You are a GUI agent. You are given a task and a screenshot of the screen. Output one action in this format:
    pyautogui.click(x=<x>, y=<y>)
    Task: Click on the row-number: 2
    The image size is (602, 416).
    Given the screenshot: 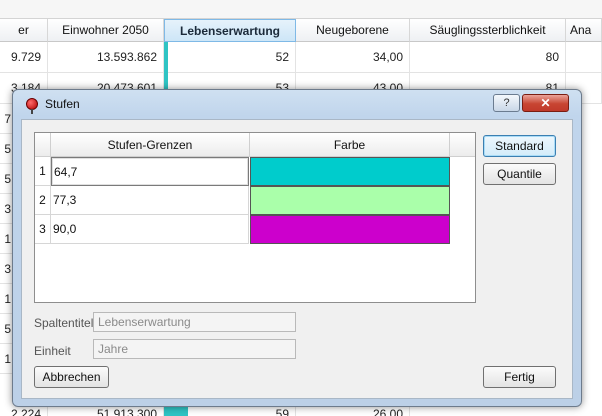 What is the action you would take?
    pyautogui.click(x=43, y=200)
    